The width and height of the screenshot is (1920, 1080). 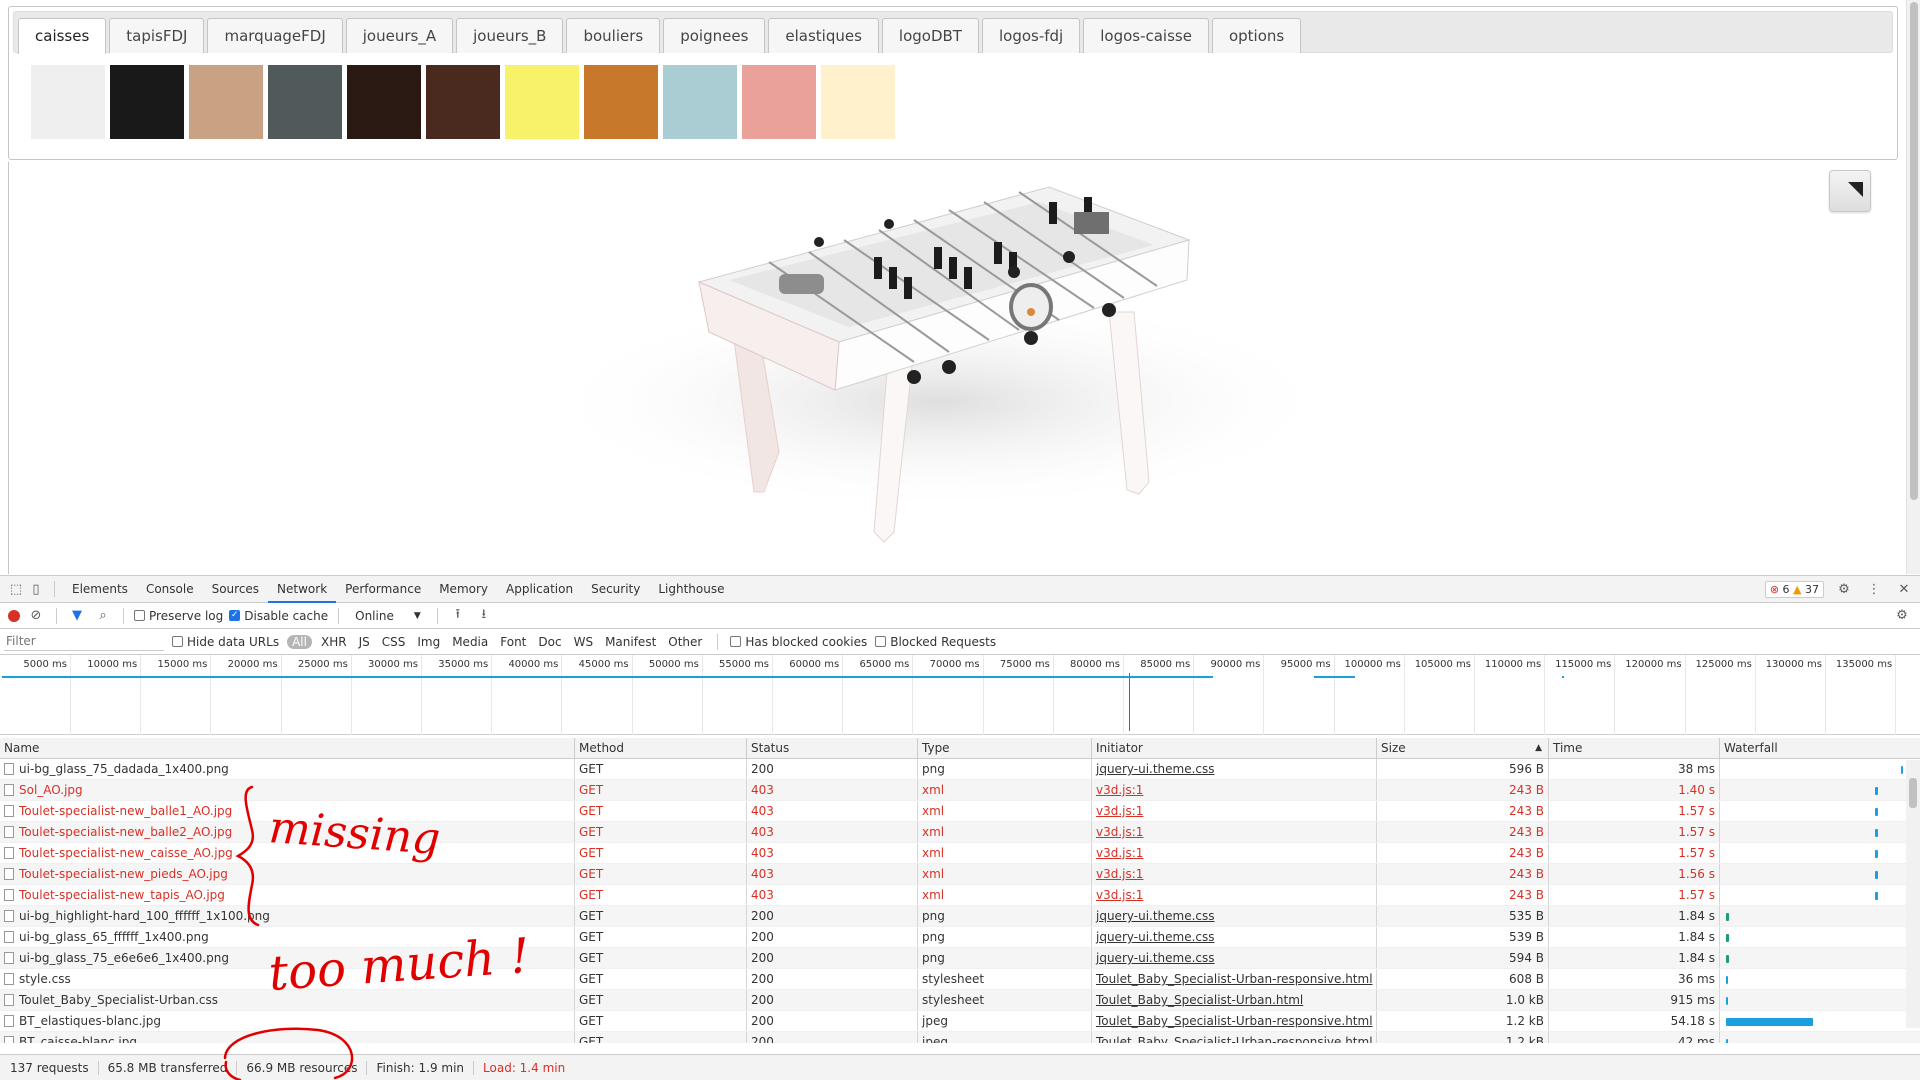 I want to click on record-icon, so click(x=14, y=615).